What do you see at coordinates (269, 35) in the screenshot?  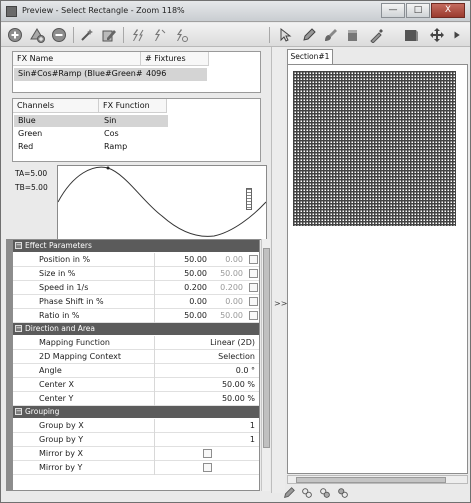 I see `toolbar-separator` at bounding box center [269, 35].